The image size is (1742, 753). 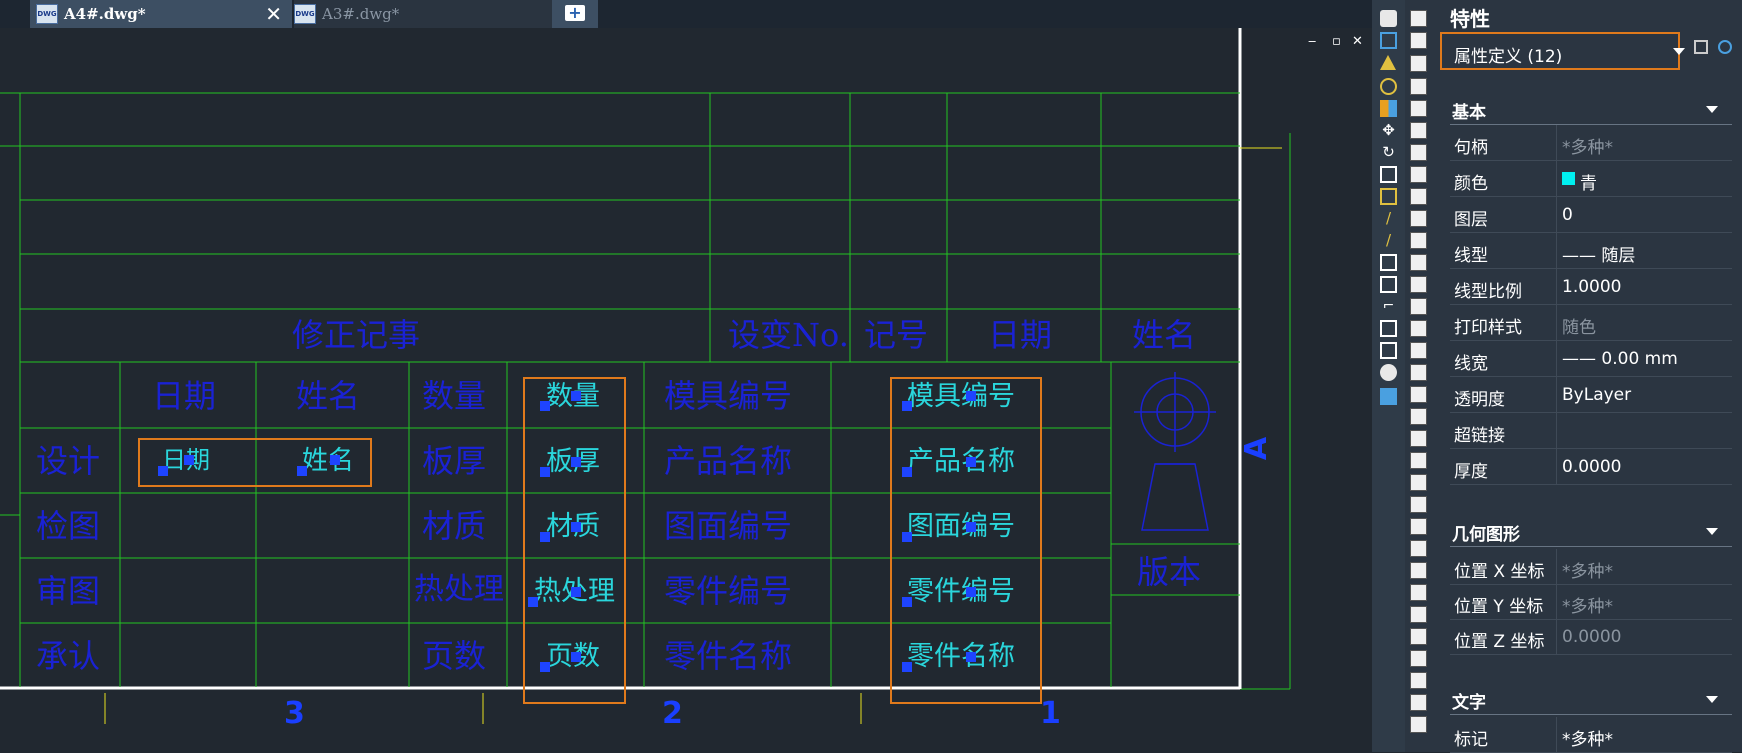 I want to click on property-row-layer: 图层 0, so click(x=1591, y=215).